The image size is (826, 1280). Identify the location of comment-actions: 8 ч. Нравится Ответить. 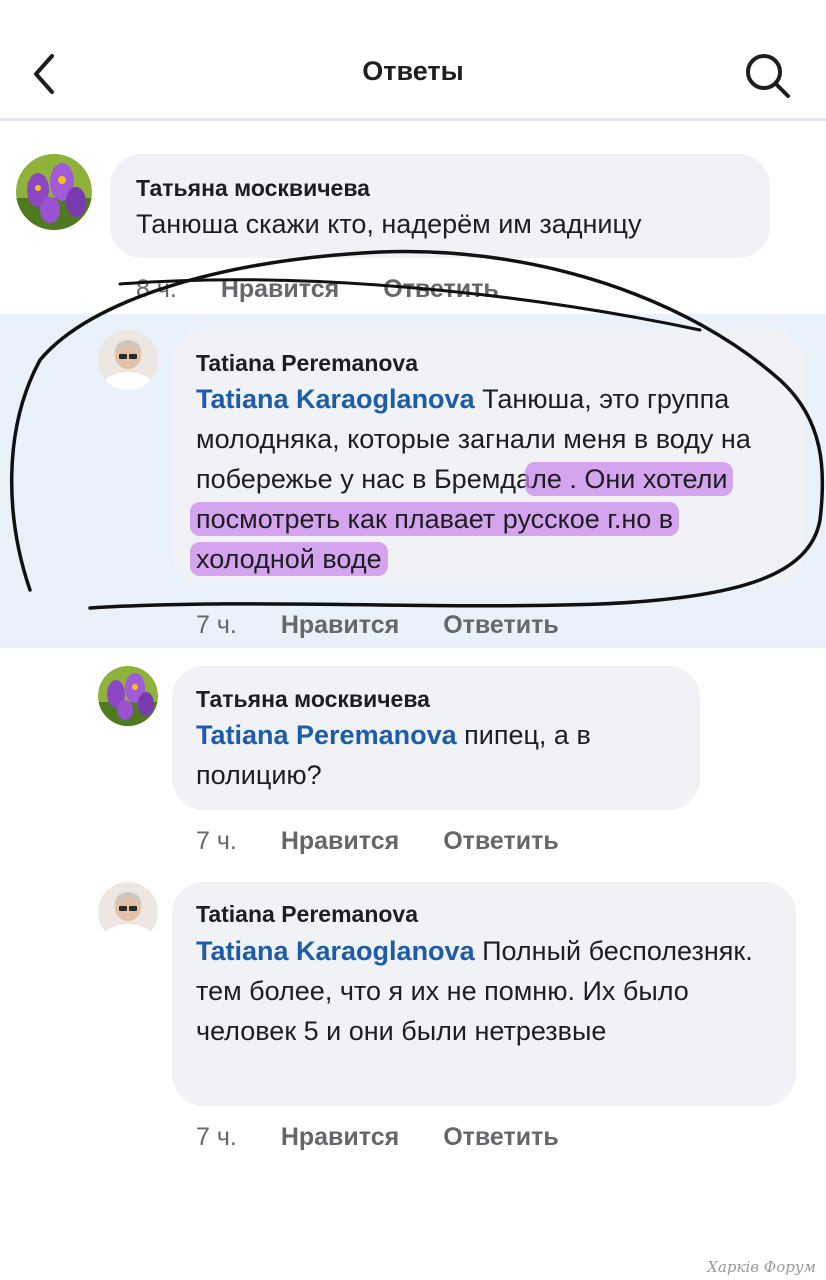
(317, 289).